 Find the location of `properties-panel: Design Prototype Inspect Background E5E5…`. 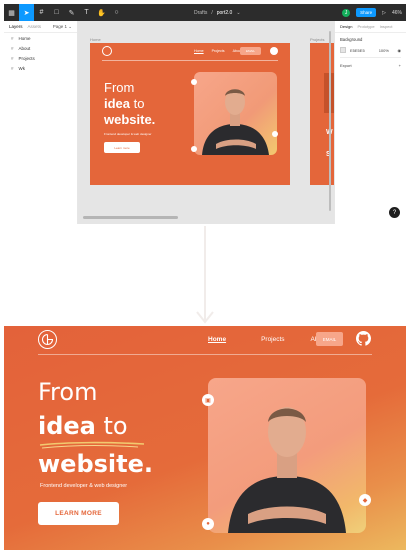

properties-panel: Design Prototype Inspect Background E5E5… is located at coordinates (370, 122).